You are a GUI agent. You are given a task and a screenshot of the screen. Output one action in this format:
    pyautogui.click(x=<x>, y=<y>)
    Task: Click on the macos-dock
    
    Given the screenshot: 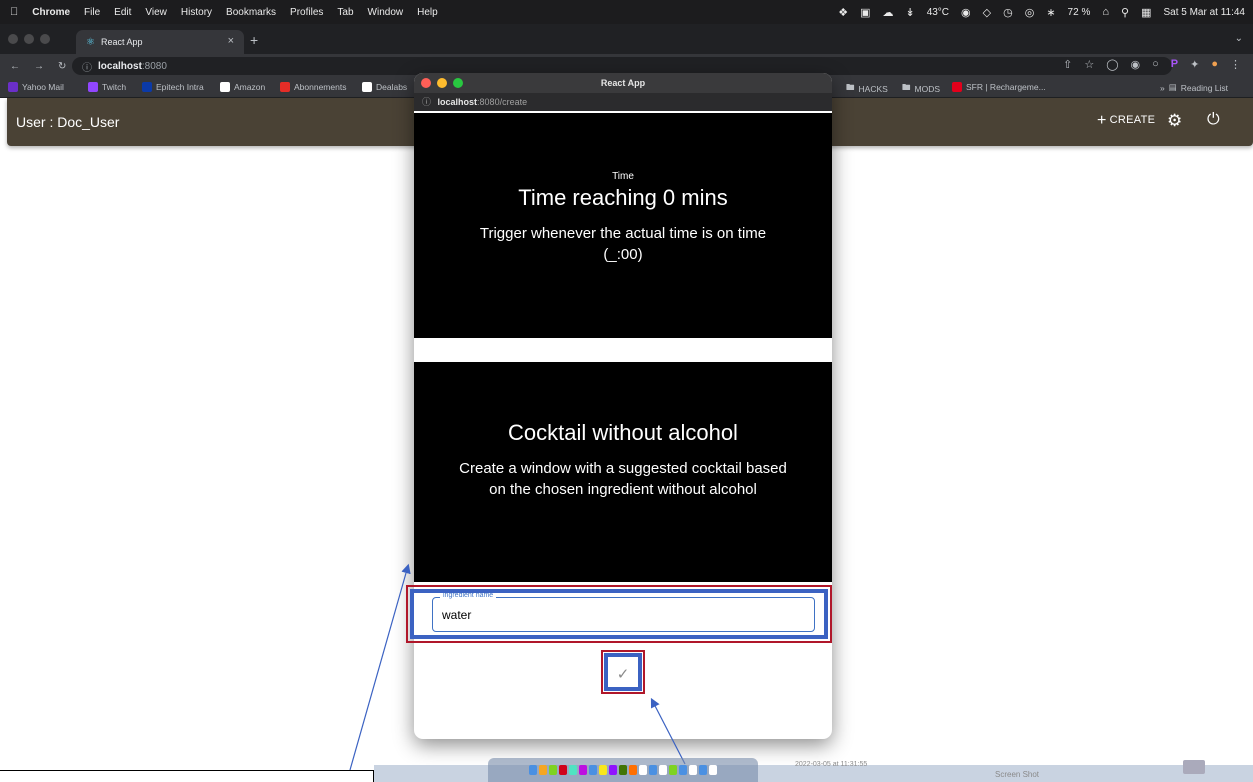 What is the action you would take?
    pyautogui.click(x=623, y=770)
    